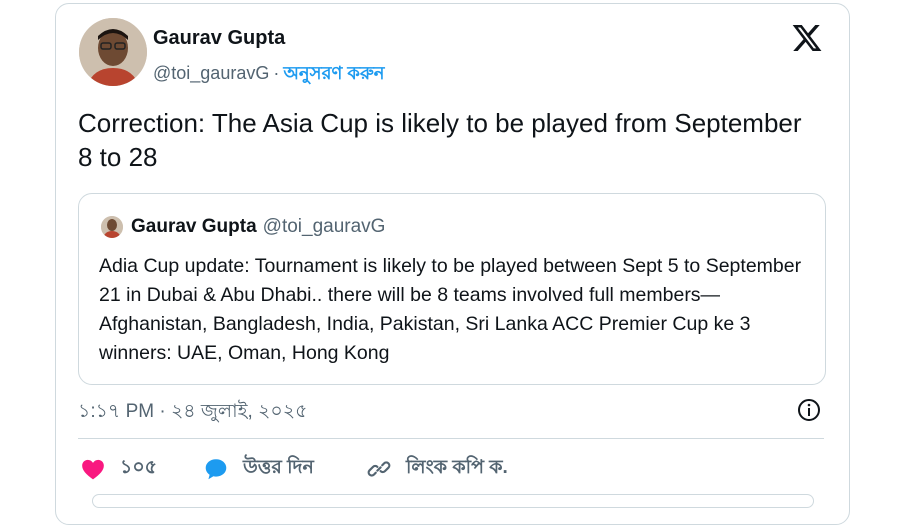 The height and width of the screenshot is (525, 900). I want to click on like-count: ১০৫, so click(139, 467).